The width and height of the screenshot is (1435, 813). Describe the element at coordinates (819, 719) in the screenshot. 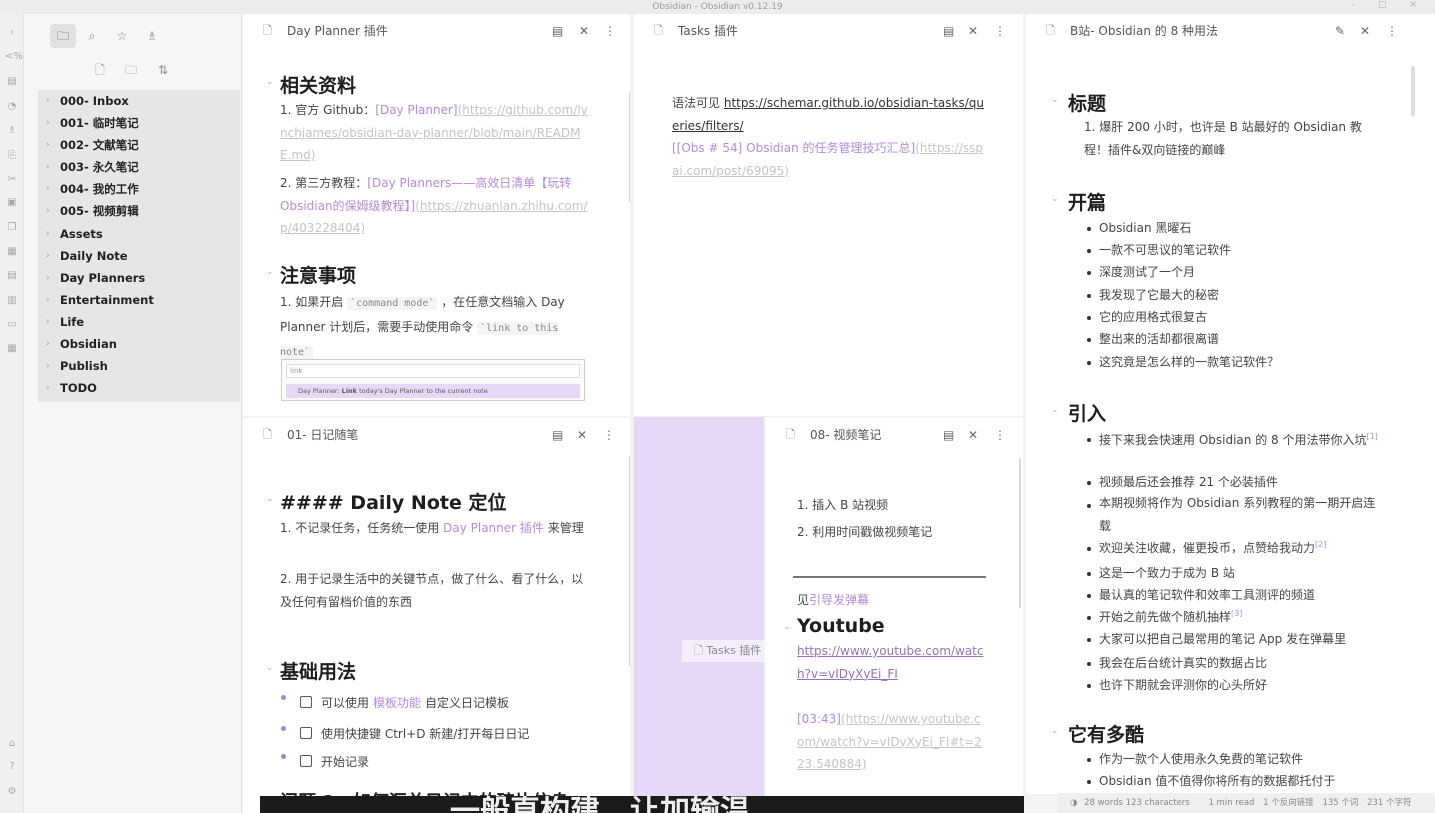

I see `link: [03:43]` at that location.